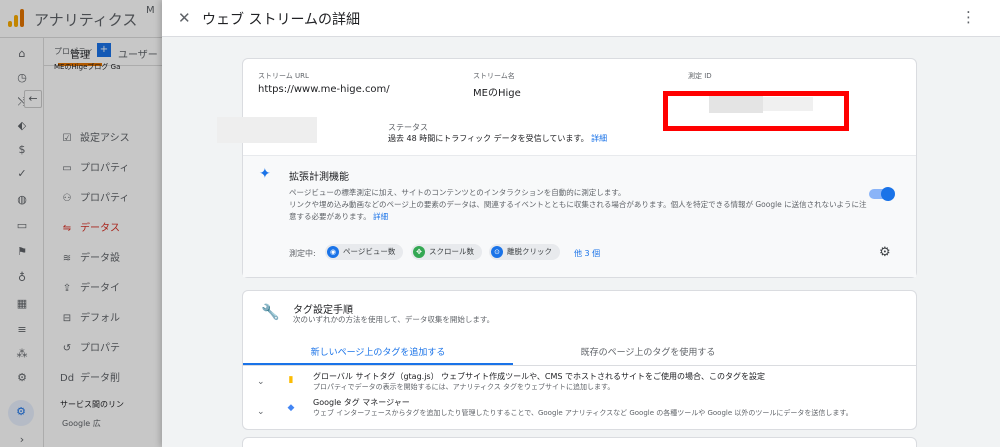 Image resolution: width=1000 pixels, height=447 pixels. I want to click on next-card-partial, so click(579, 442).